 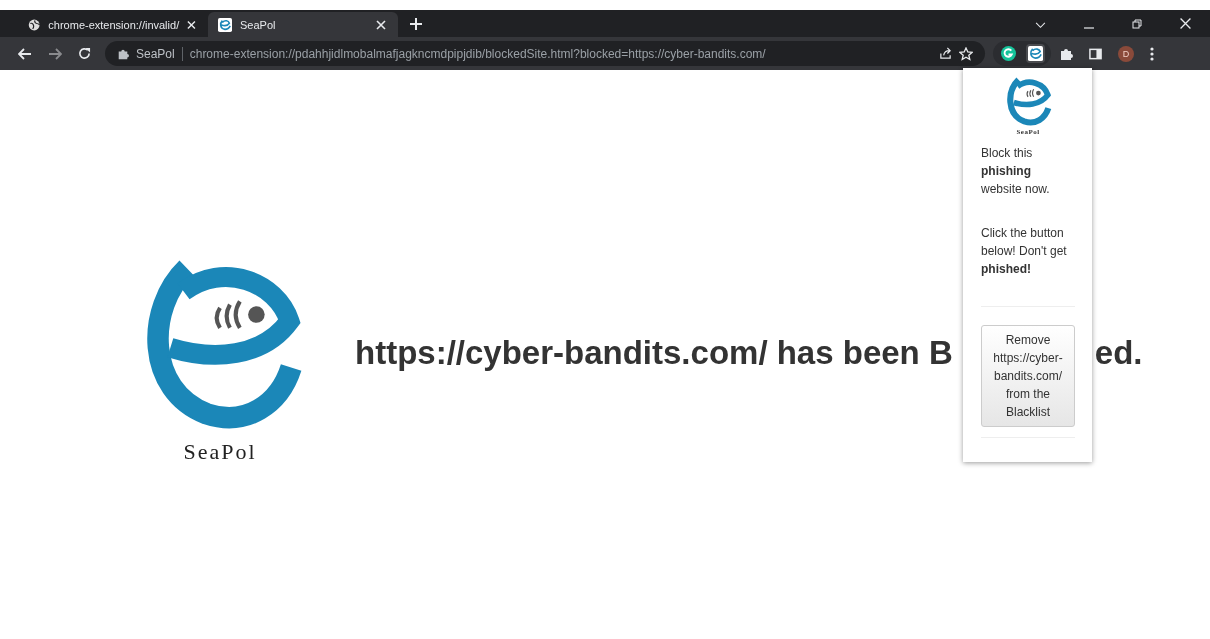 I want to click on new-tab-icon, so click(x=416, y=24).